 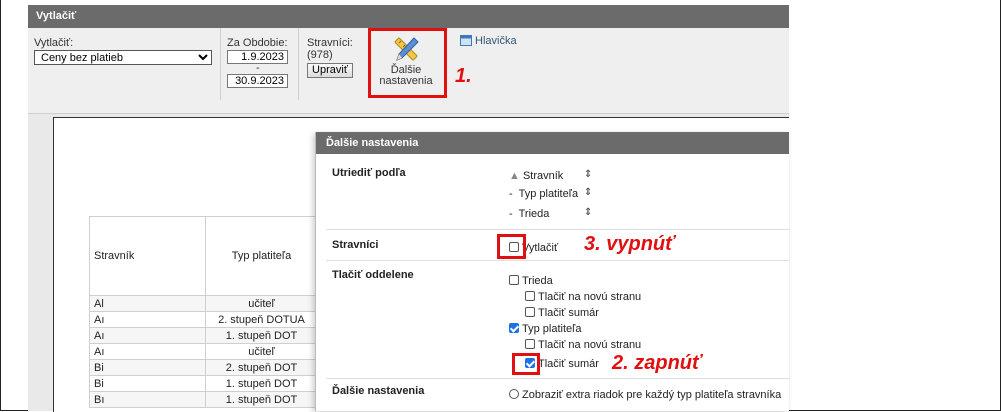 What do you see at coordinates (123, 57) in the screenshot?
I see `print-type-select: Ceny bez platieb` at bounding box center [123, 57].